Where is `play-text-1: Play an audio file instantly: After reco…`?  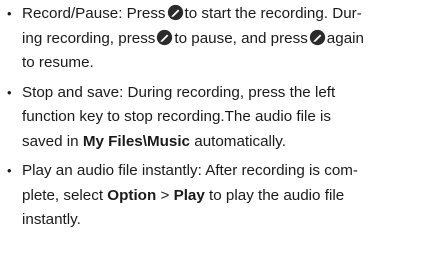
play-text-1: Play an audio file instantly: After reco… is located at coordinates (190, 170).